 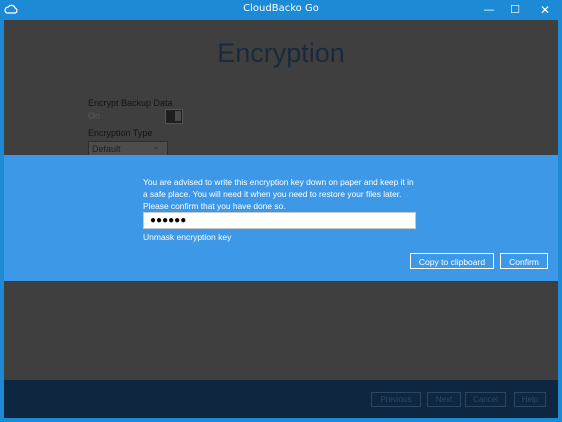 I want to click on encrypt-backup-label: Encrypt Backup Data, so click(x=130, y=103).